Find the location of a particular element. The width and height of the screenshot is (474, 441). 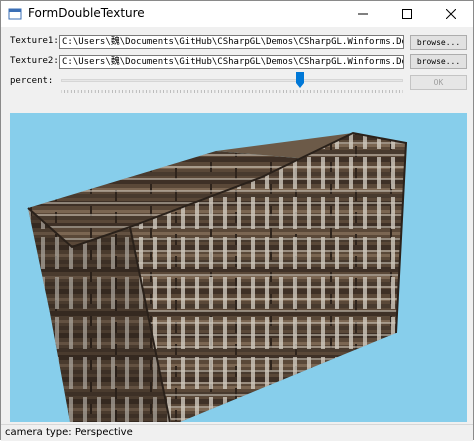

texture2-label: Texture2: is located at coordinates (34, 61).